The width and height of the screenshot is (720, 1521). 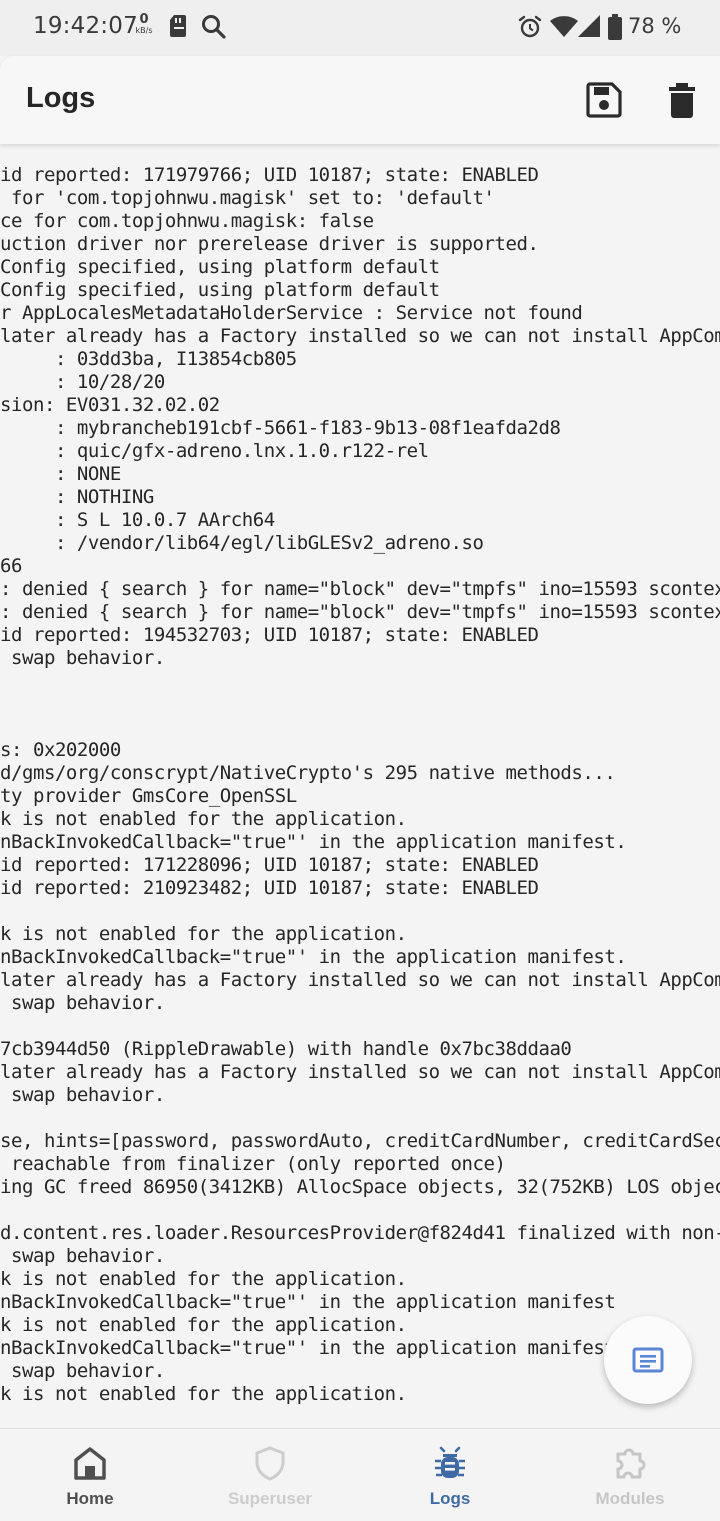 What do you see at coordinates (90, 1498) in the screenshot?
I see `nav-item-label: Home` at bounding box center [90, 1498].